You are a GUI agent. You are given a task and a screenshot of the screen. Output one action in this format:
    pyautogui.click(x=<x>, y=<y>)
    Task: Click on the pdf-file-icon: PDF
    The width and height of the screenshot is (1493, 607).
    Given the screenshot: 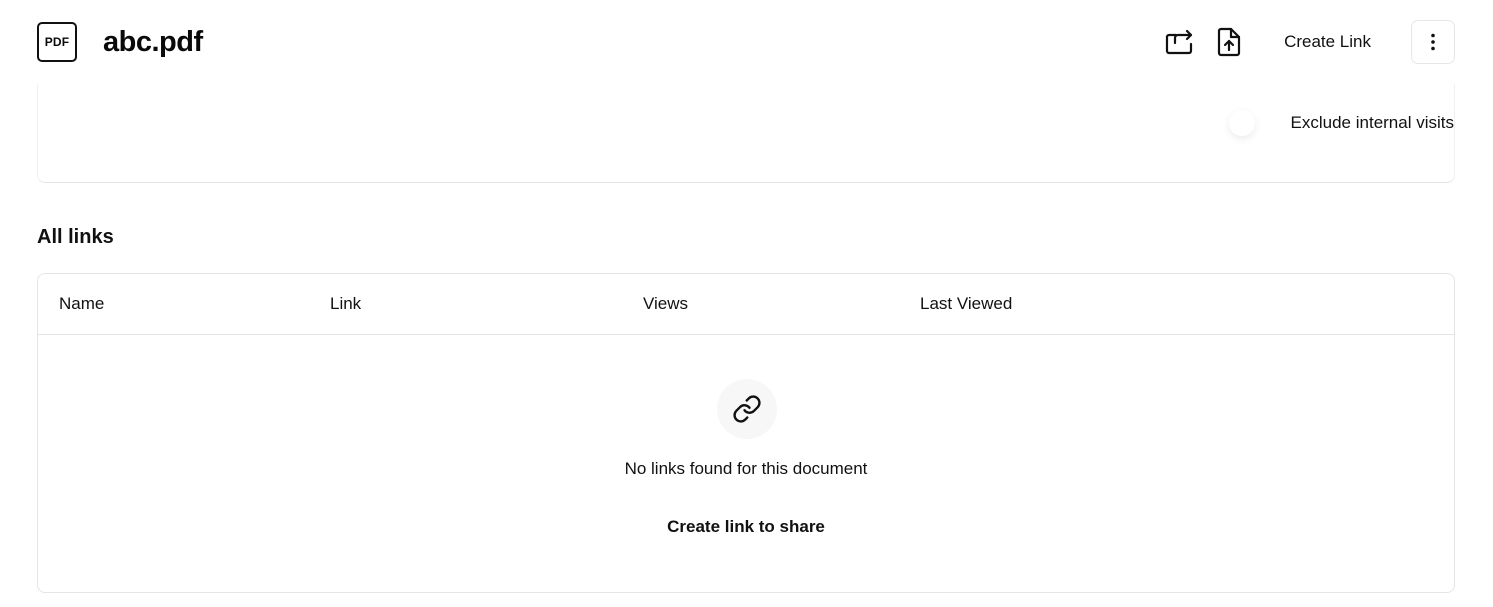 What is the action you would take?
    pyautogui.click(x=57, y=42)
    